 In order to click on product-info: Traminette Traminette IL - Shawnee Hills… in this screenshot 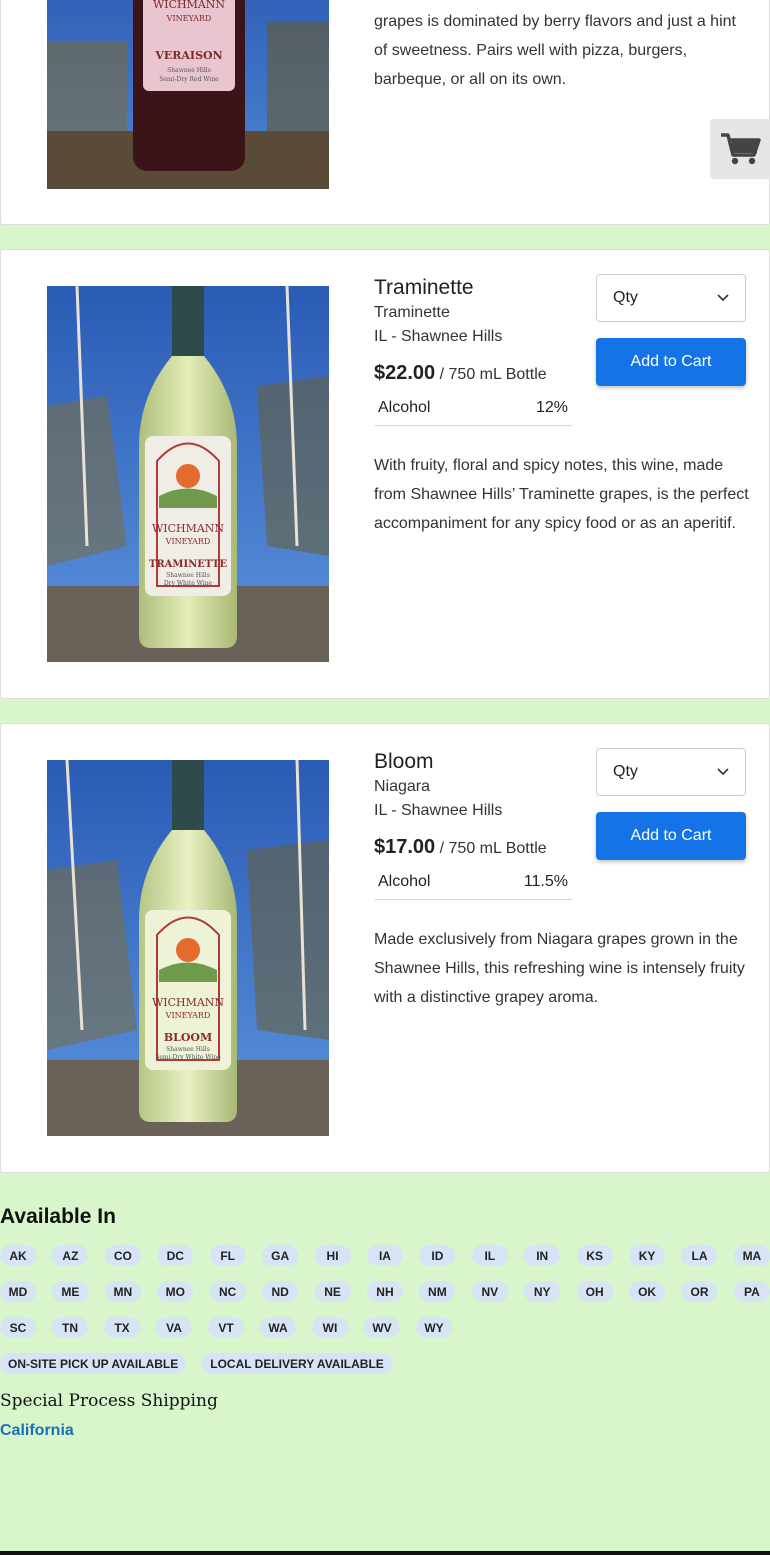, I will do `click(474, 350)`.